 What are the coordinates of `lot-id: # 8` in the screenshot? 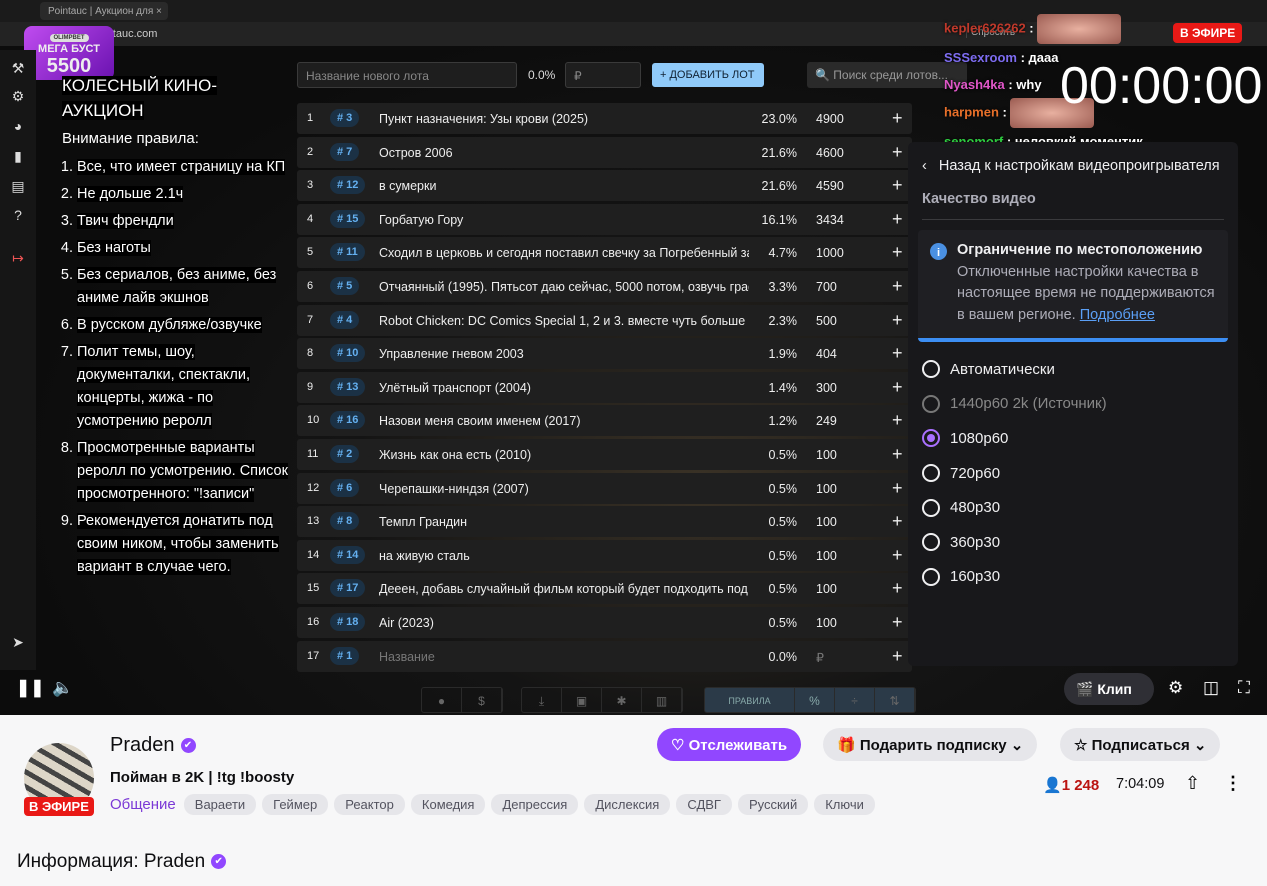 It's located at (345, 521).